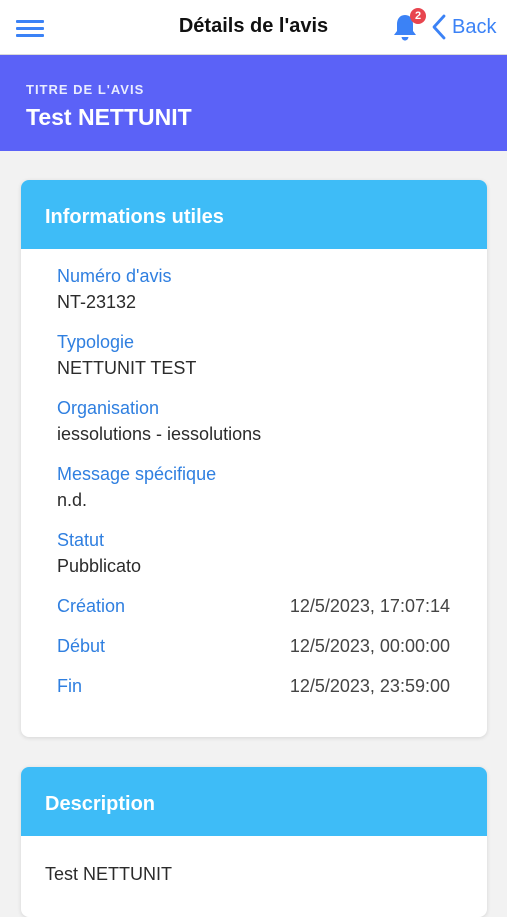  Describe the element at coordinates (81, 646) in the screenshot. I see `debut-label: Début` at that location.